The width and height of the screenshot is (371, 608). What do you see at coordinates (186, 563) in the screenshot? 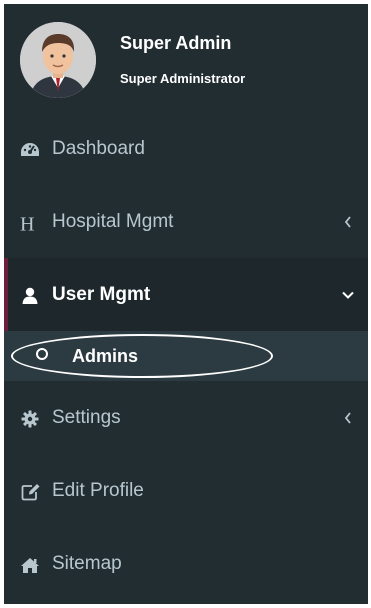
I see `sidebar-item-sitemap: Sitemap` at bounding box center [186, 563].